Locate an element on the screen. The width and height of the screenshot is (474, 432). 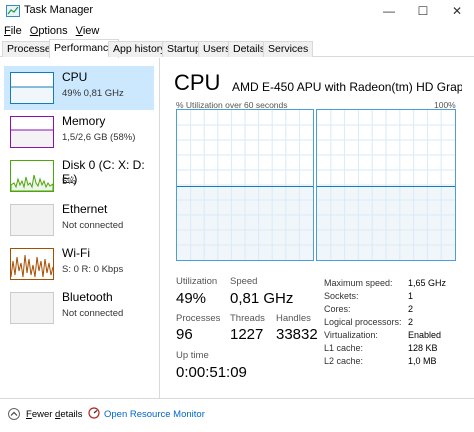
cpu-graph-core-0-plot is located at coordinates (245, 185).